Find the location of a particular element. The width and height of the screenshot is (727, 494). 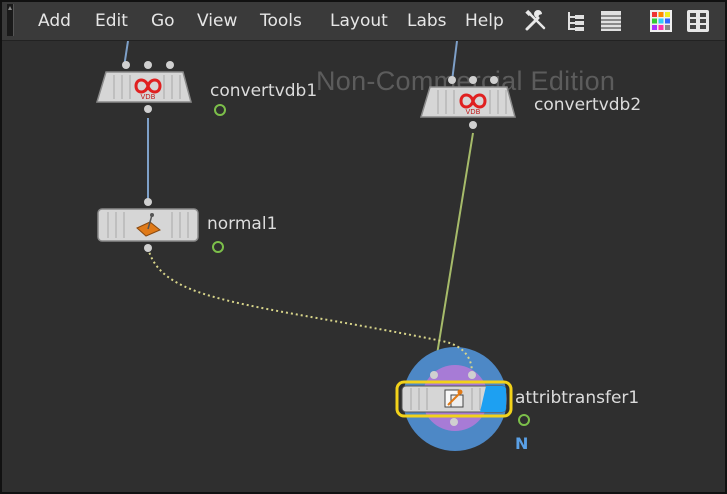

node-label-convertvdb1: convertvdb1 is located at coordinates (264, 91).